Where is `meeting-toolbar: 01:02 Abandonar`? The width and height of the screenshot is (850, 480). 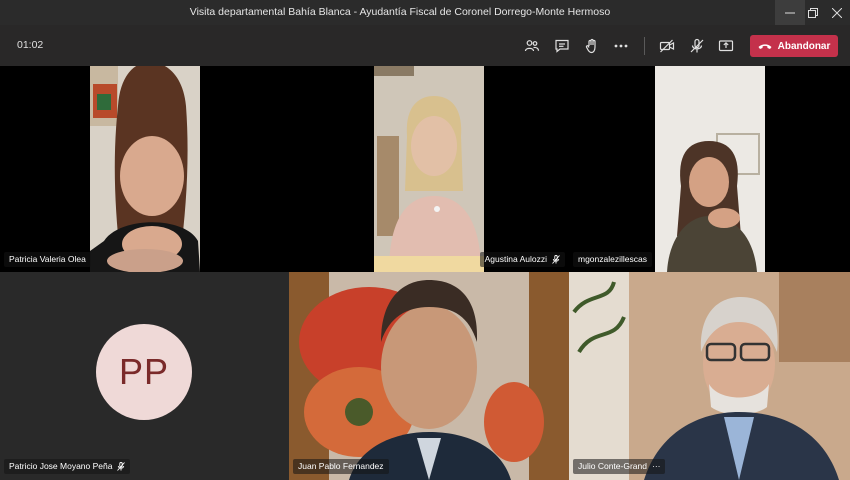 meeting-toolbar: 01:02 Abandonar is located at coordinates (425, 45).